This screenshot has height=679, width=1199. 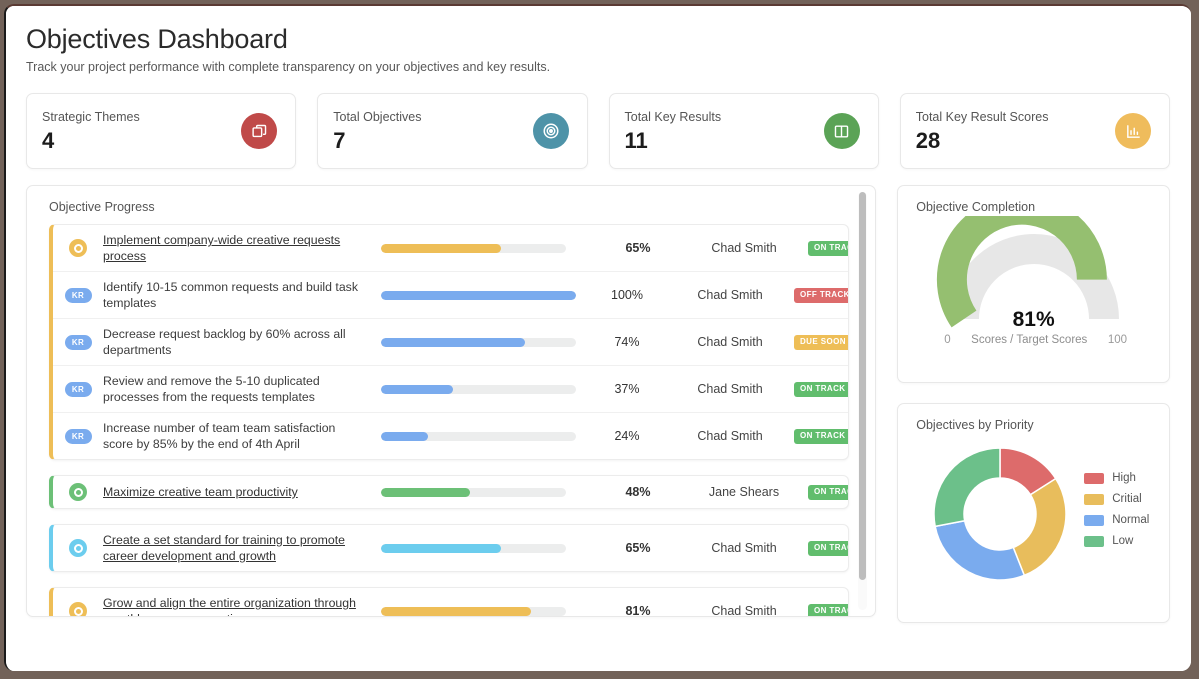 What do you see at coordinates (673, 131) in the screenshot?
I see `stat-text: Total Key Results 11` at bounding box center [673, 131].